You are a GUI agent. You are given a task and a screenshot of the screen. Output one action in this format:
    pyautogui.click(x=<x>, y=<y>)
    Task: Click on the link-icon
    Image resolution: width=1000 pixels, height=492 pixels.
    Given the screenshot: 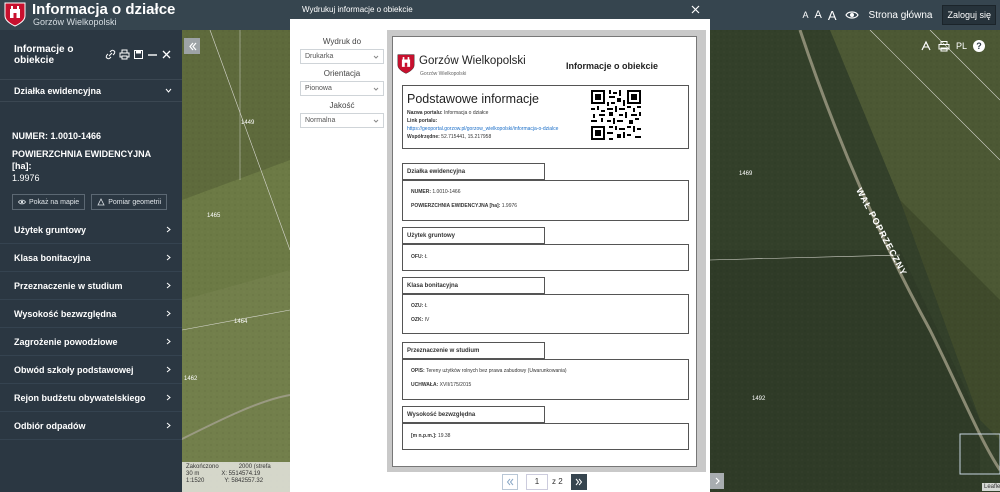 What is the action you would take?
    pyautogui.click(x=110, y=54)
    